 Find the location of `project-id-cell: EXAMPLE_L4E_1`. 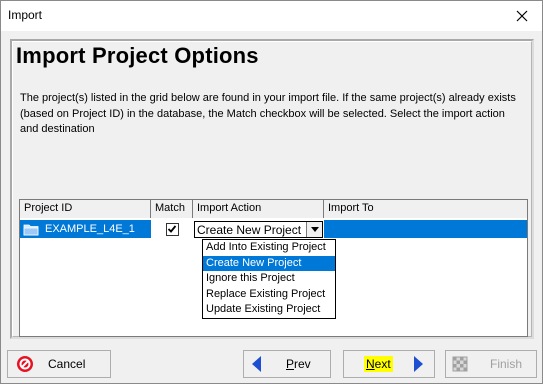

project-id-cell: EXAMPLE_L4E_1 is located at coordinates (85, 229).